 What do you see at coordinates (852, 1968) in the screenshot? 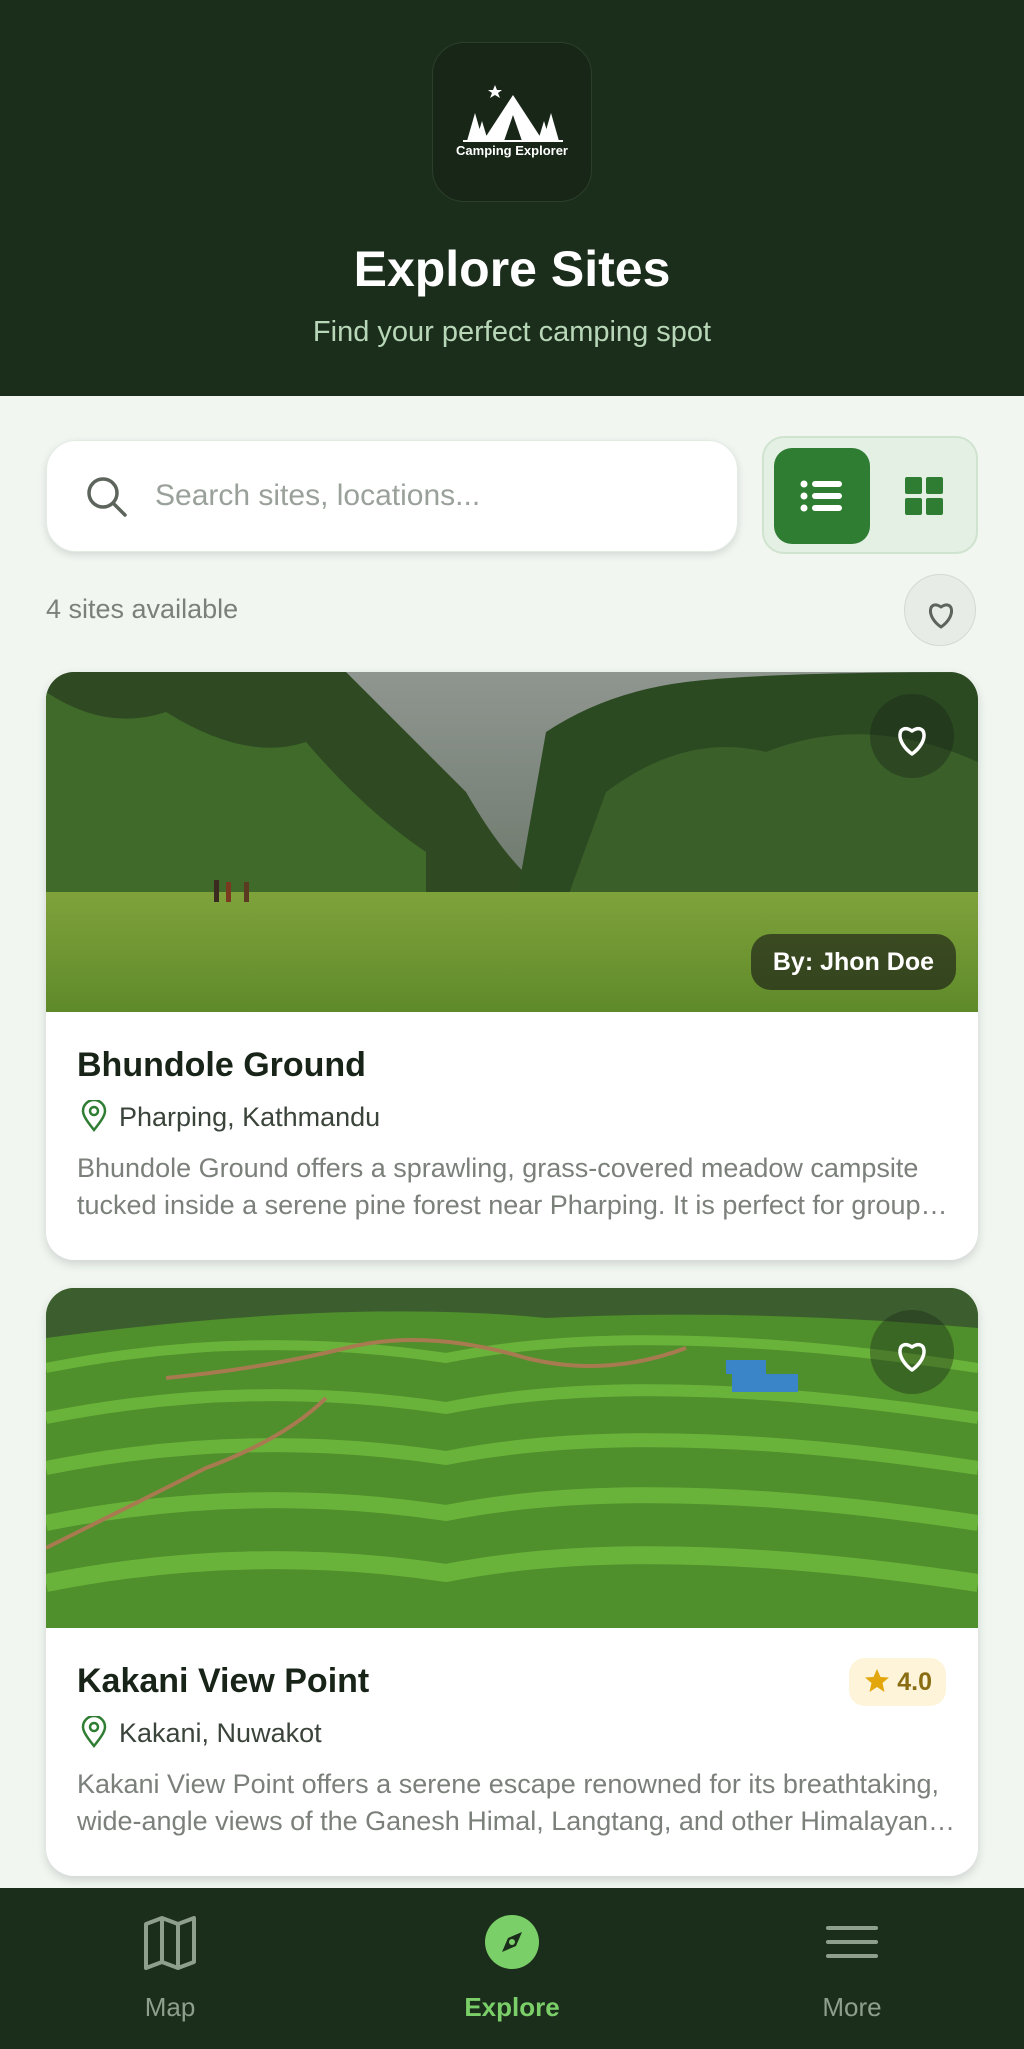
I see `nav-item-more: More` at bounding box center [852, 1968].